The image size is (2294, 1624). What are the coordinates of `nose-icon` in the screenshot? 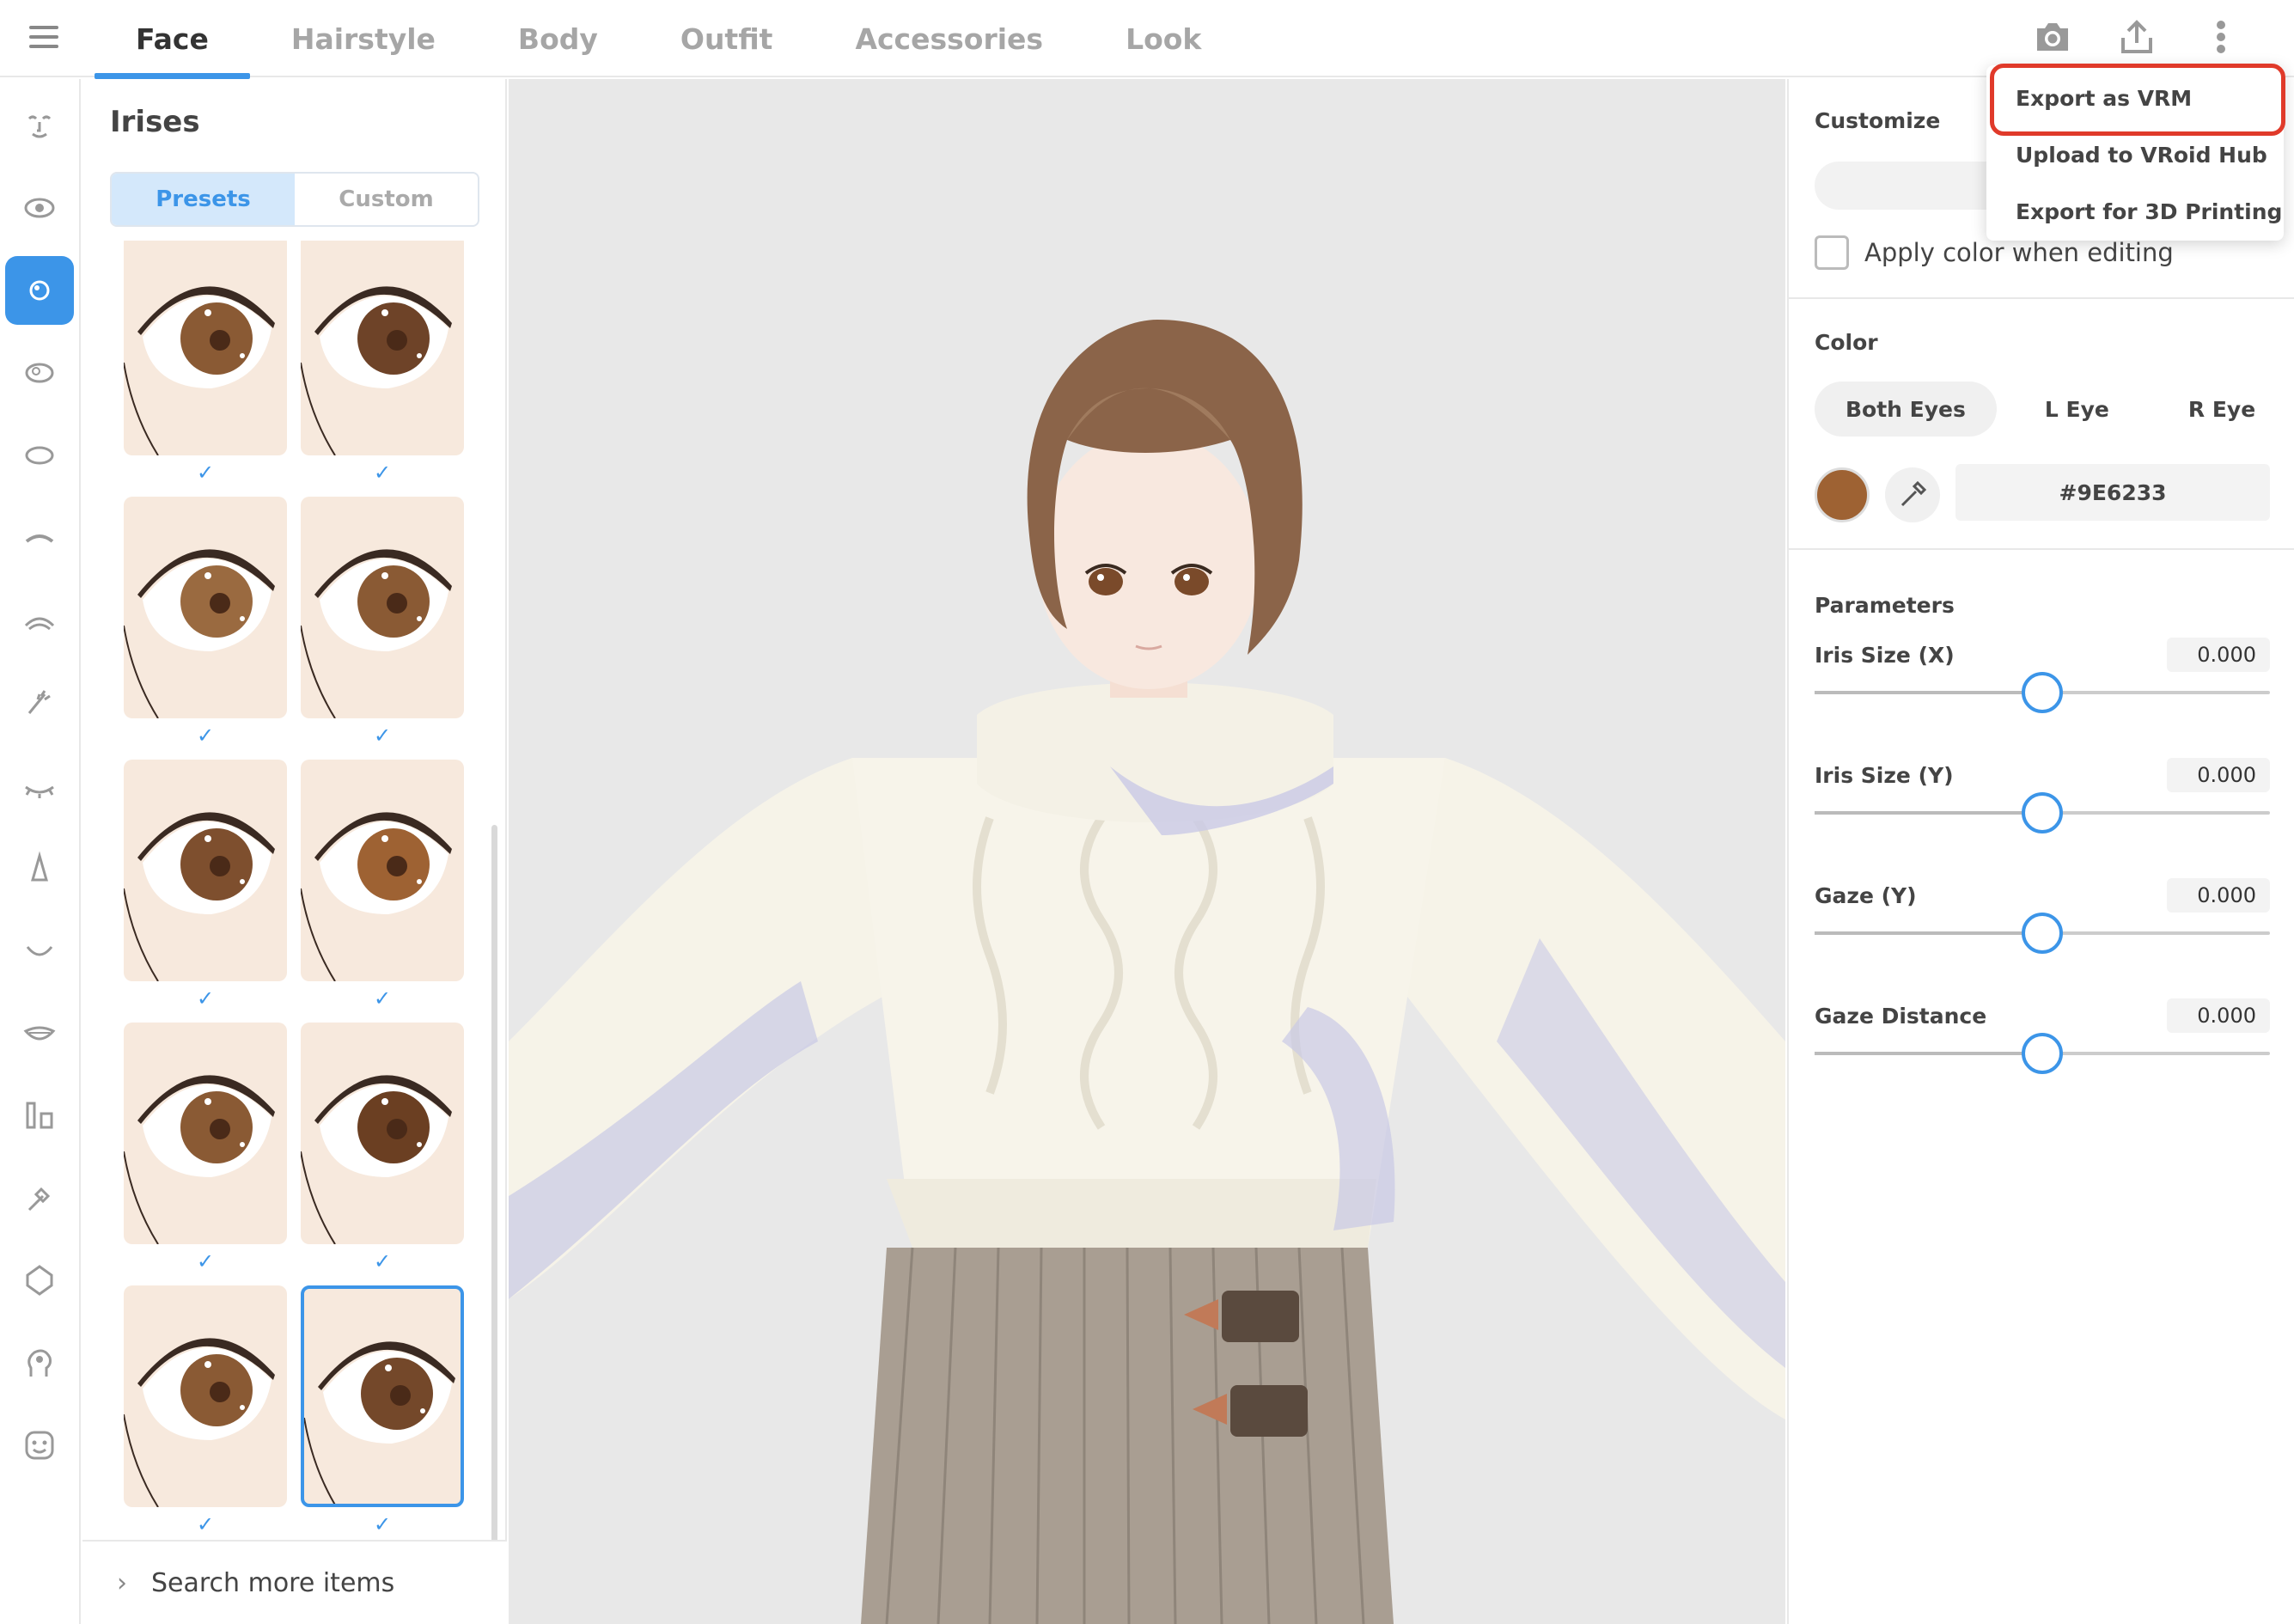 It's located at (39, 867).